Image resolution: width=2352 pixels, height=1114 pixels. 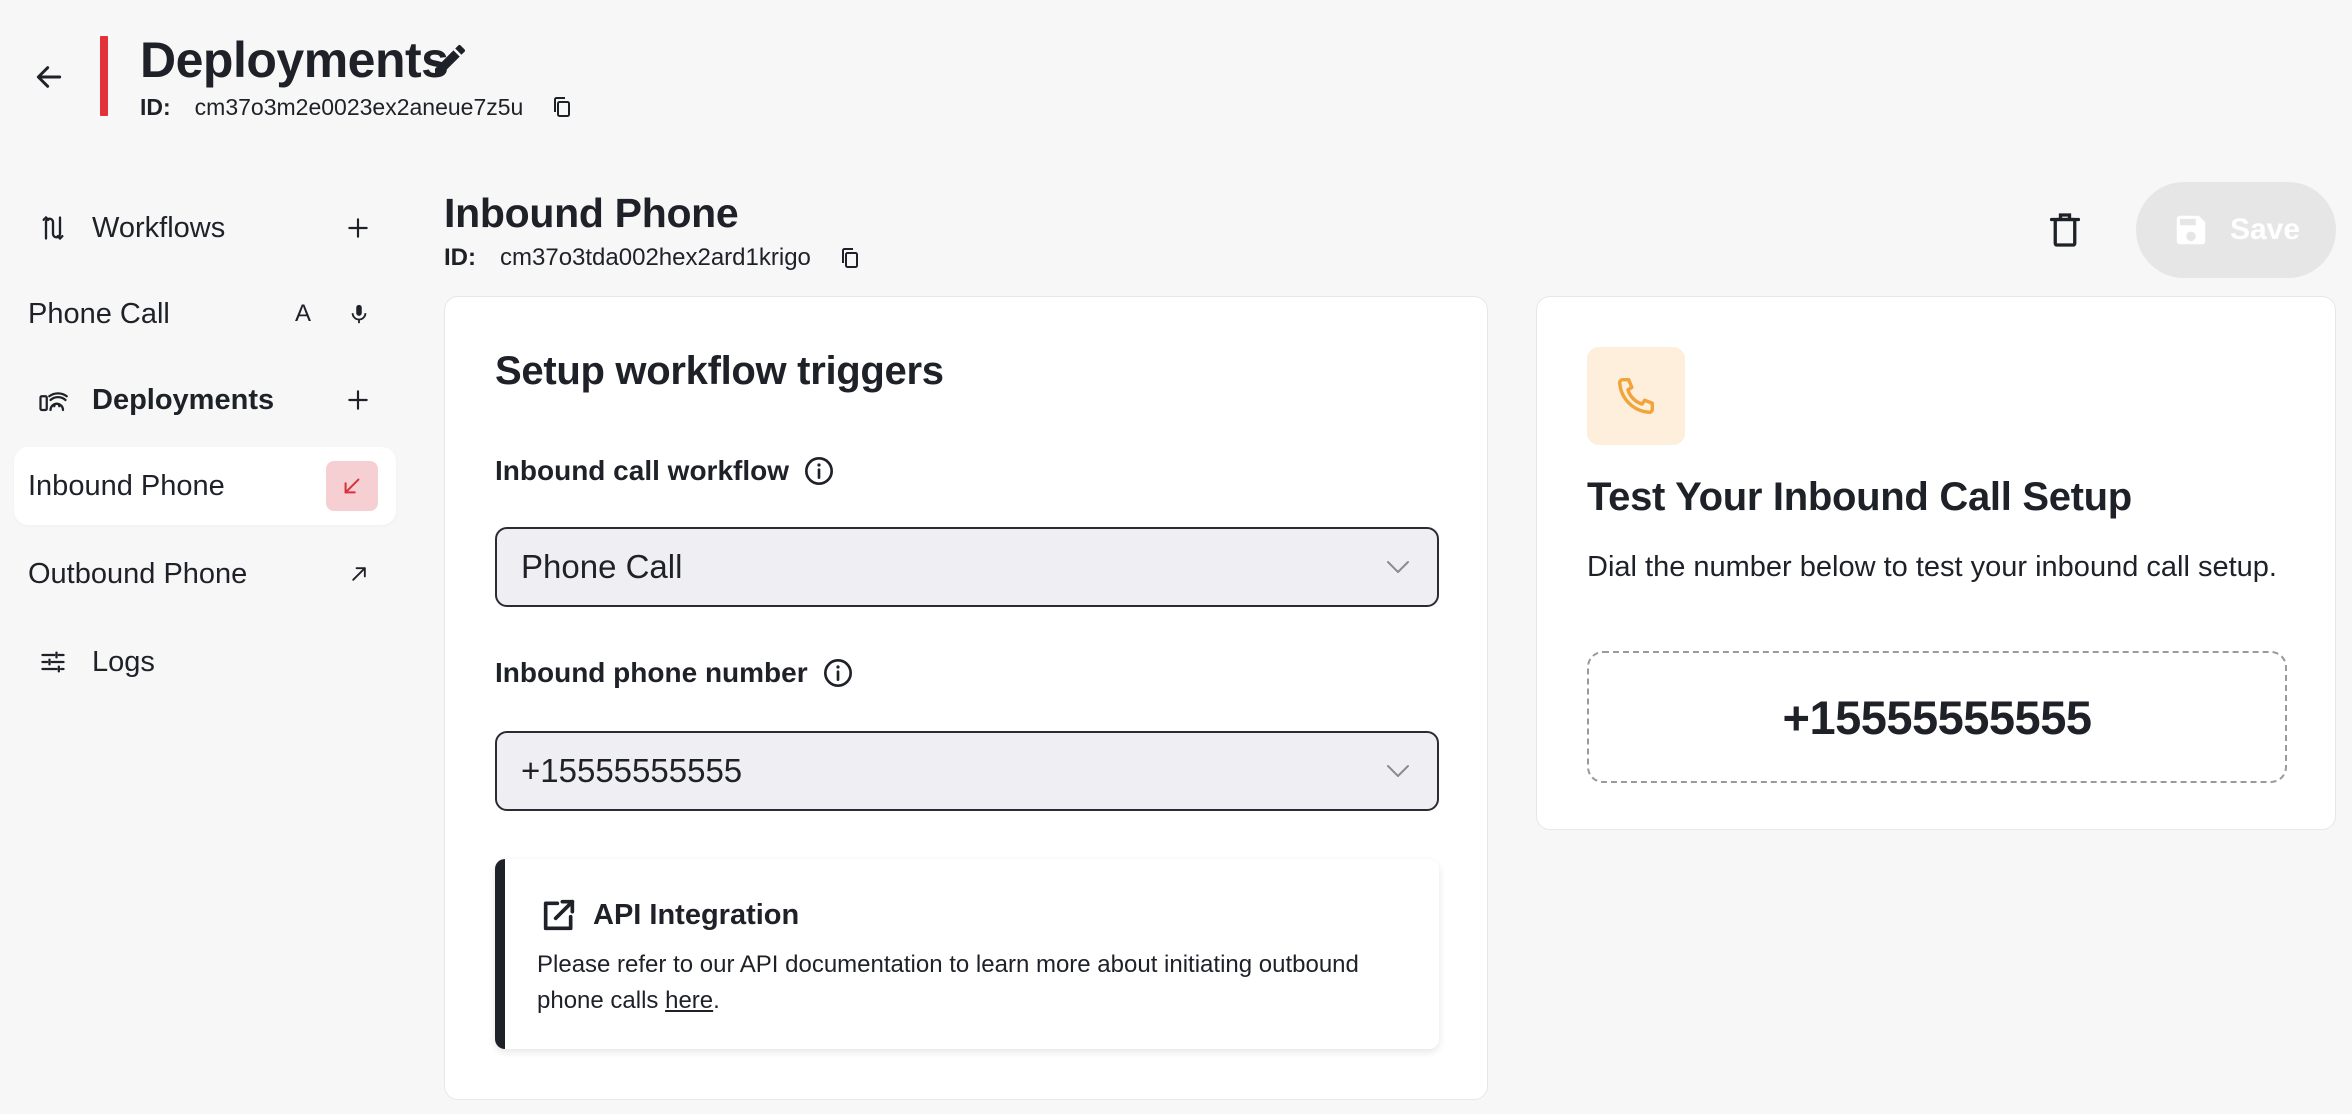 I want to click on trash-icon, so click(x=2065, y=230).